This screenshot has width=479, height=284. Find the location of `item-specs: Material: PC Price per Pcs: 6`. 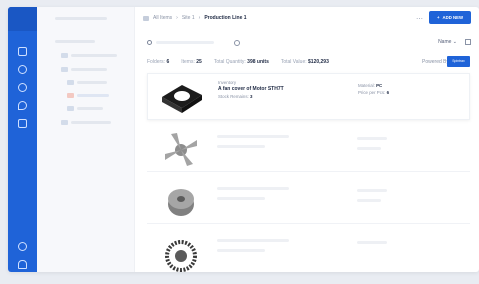

item-specs: Material: PC Price per Pcs: 6 is located at coordinates (373, 89).